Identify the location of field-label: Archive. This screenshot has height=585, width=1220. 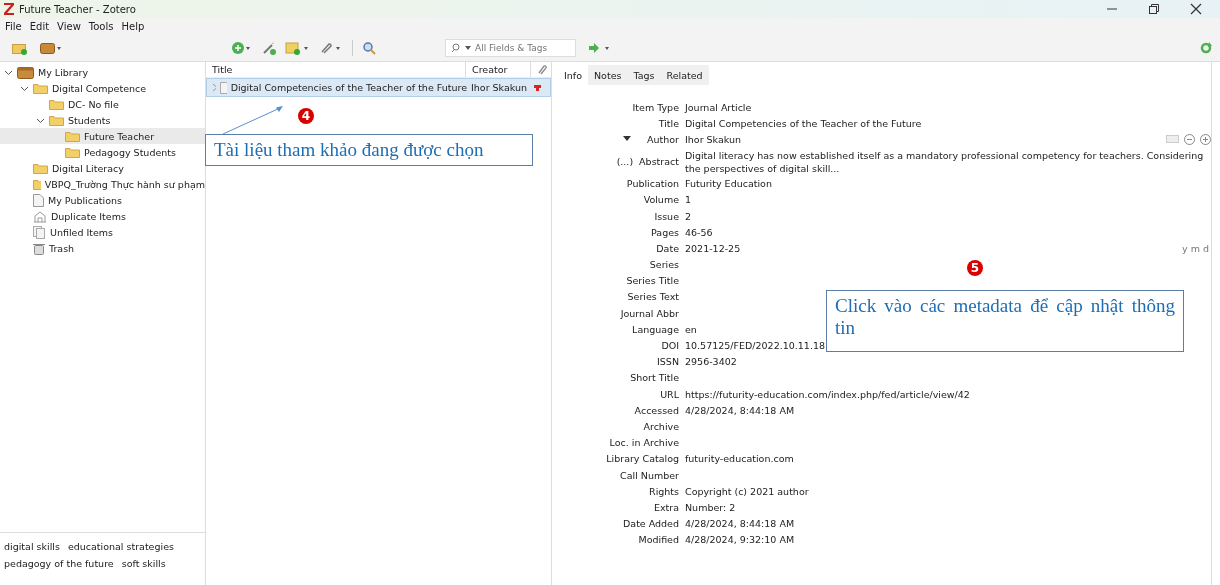
(661, 426).